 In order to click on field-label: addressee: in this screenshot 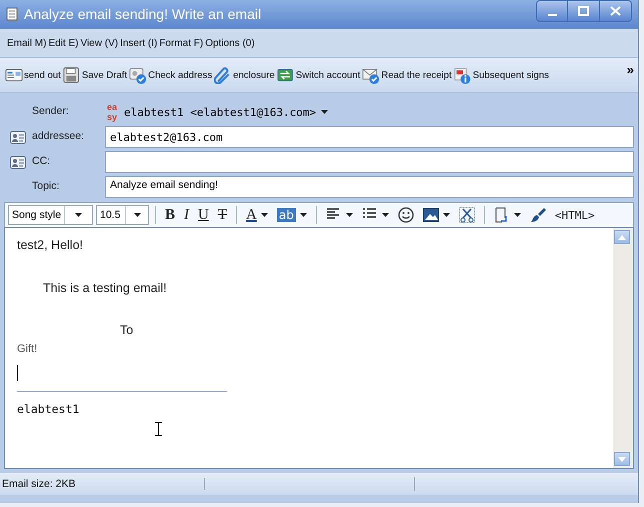, I will do `click(58, 136)`.